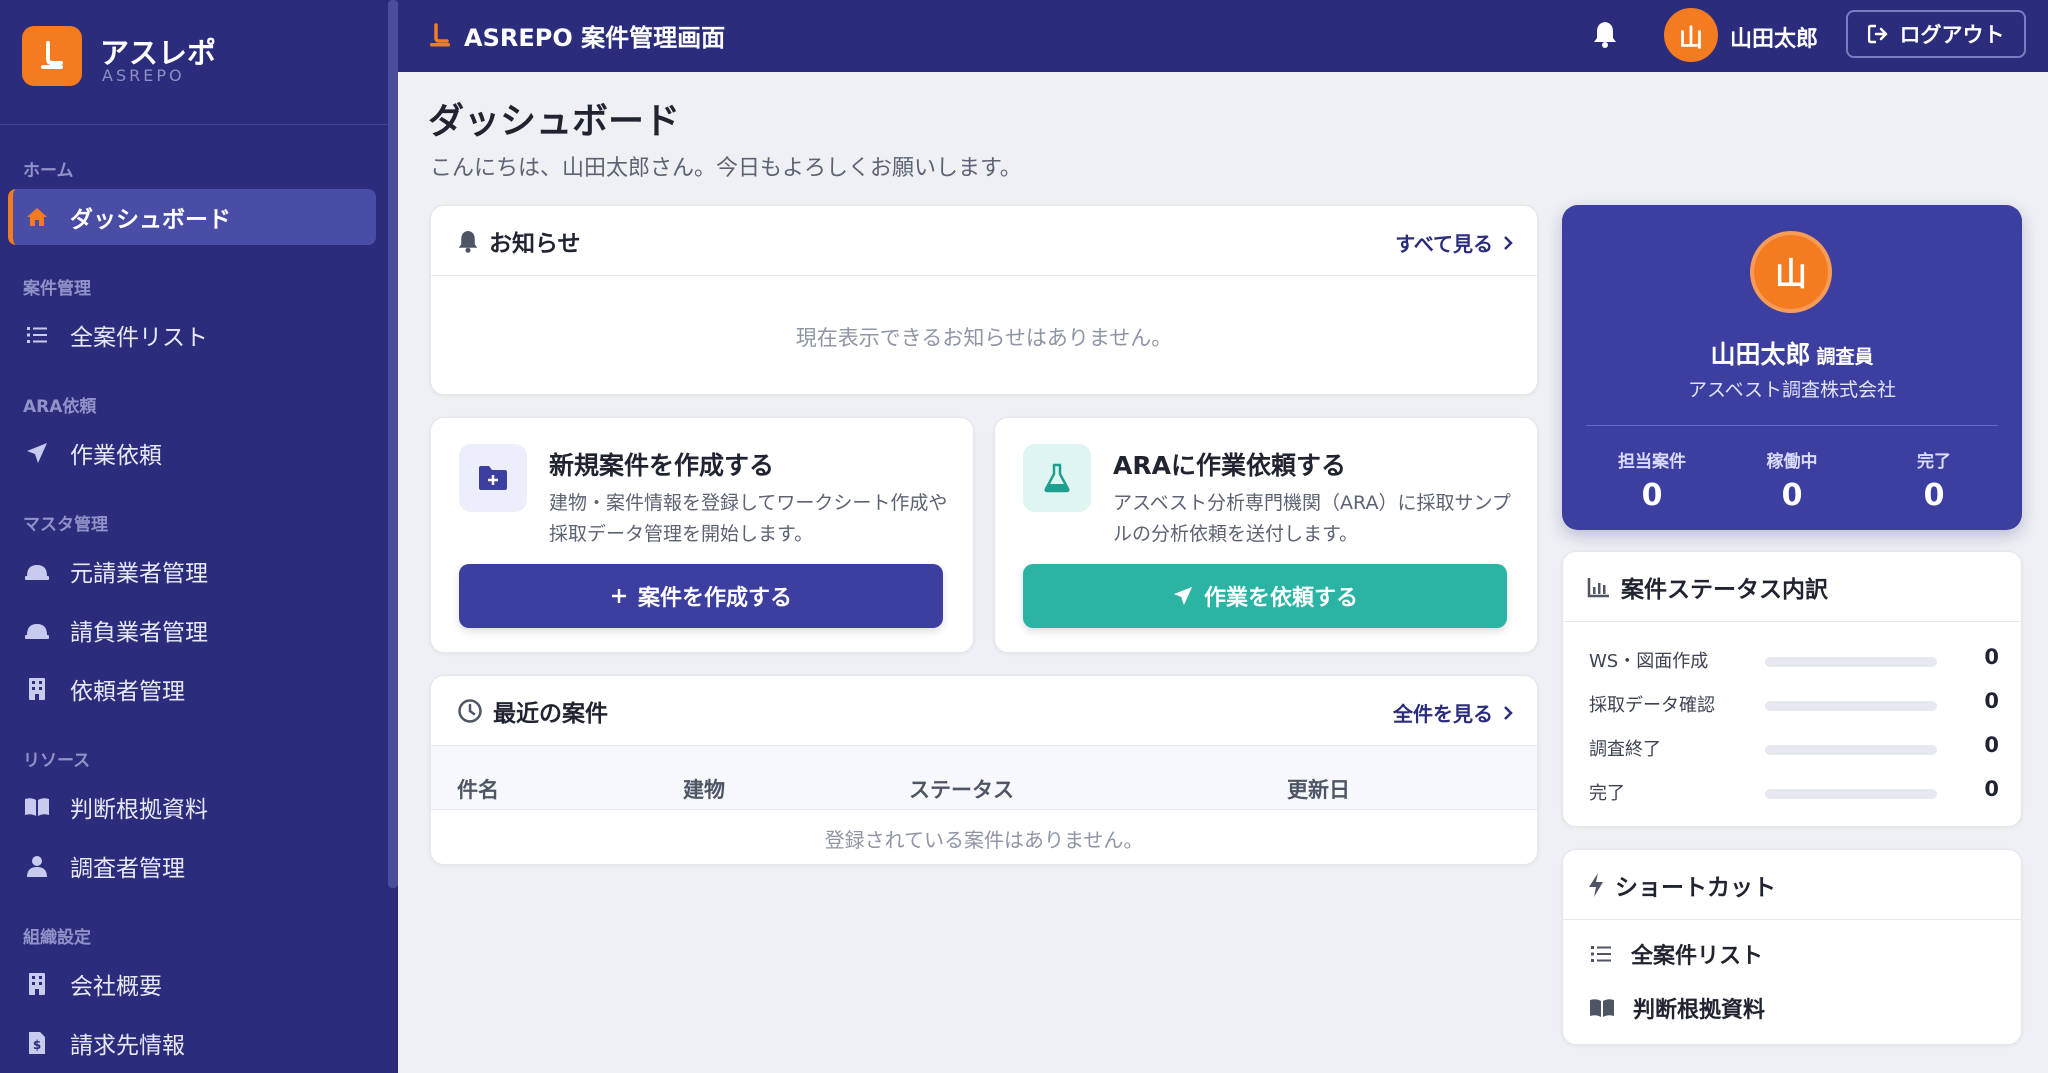 The height and width of the screenshot is (1073, 2048). I want to click on profile-avatar: 山, so click(1791, 272).